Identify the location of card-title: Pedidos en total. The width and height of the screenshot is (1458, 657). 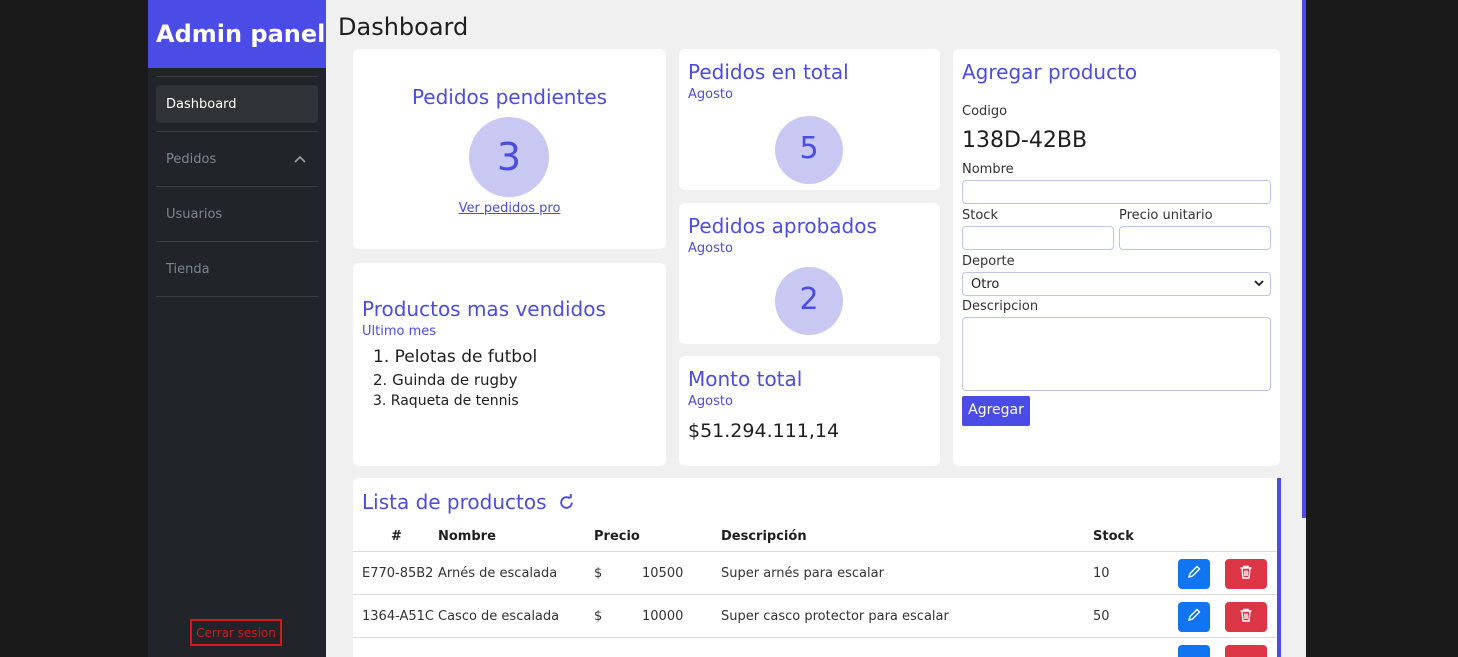
(768, 72).